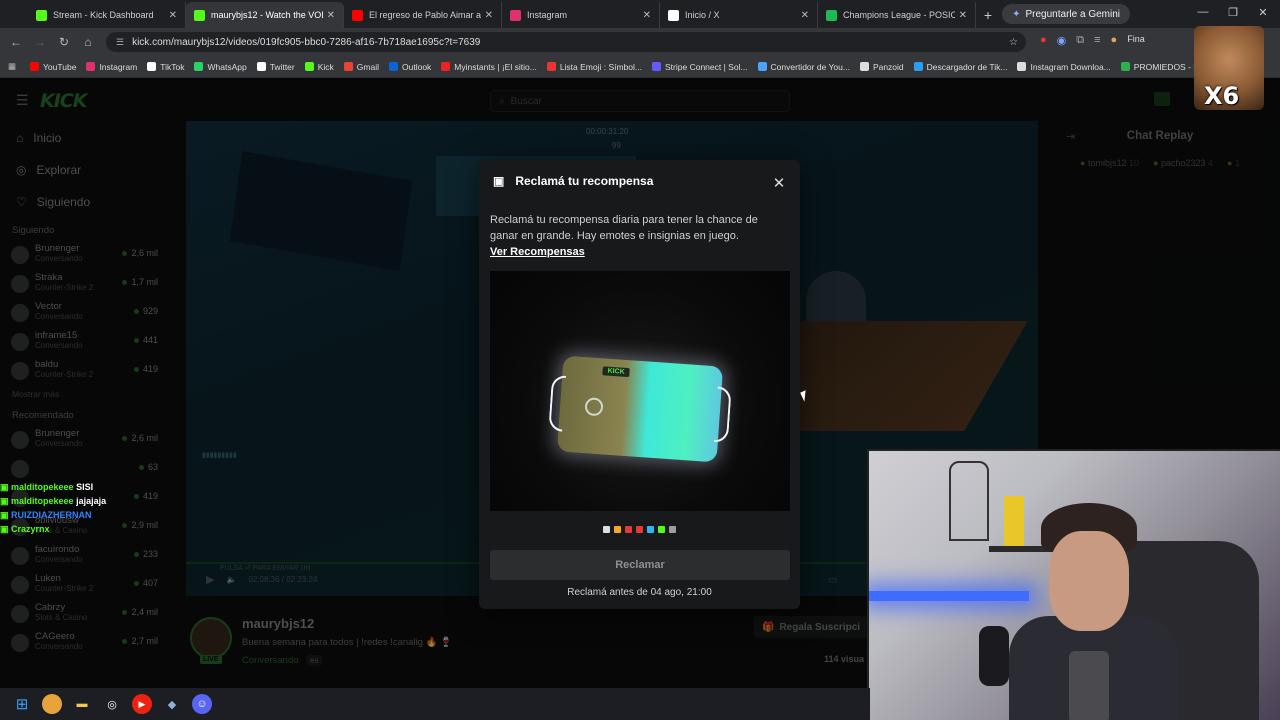  I want to click on bookmark-label: WhatsApp, so click(227, 66).